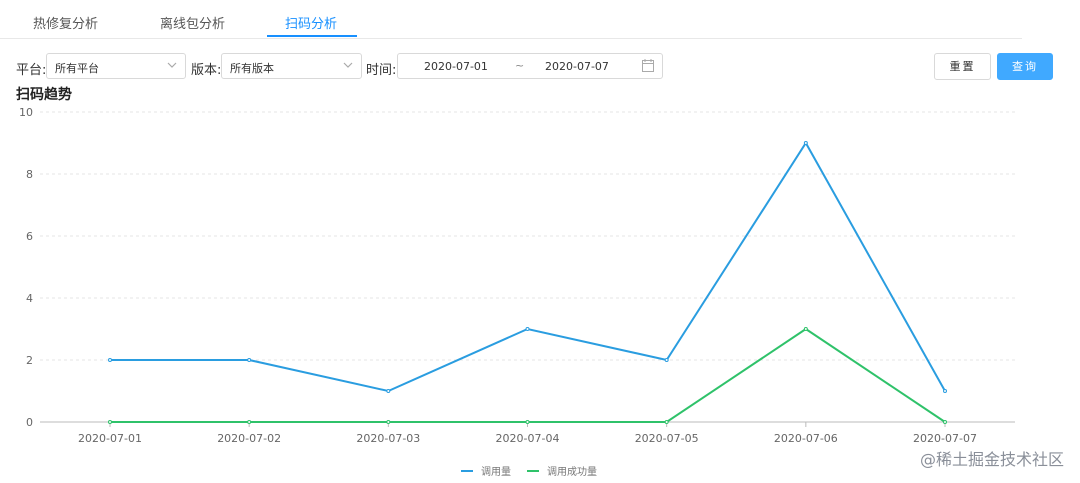 Image resolution: width=1080 pixels, height=483 pixels. What do you see at coordinates (252, 68) in the screenshot?
I see `version-select-value: 所有版本` at bounding box center [252, 68].